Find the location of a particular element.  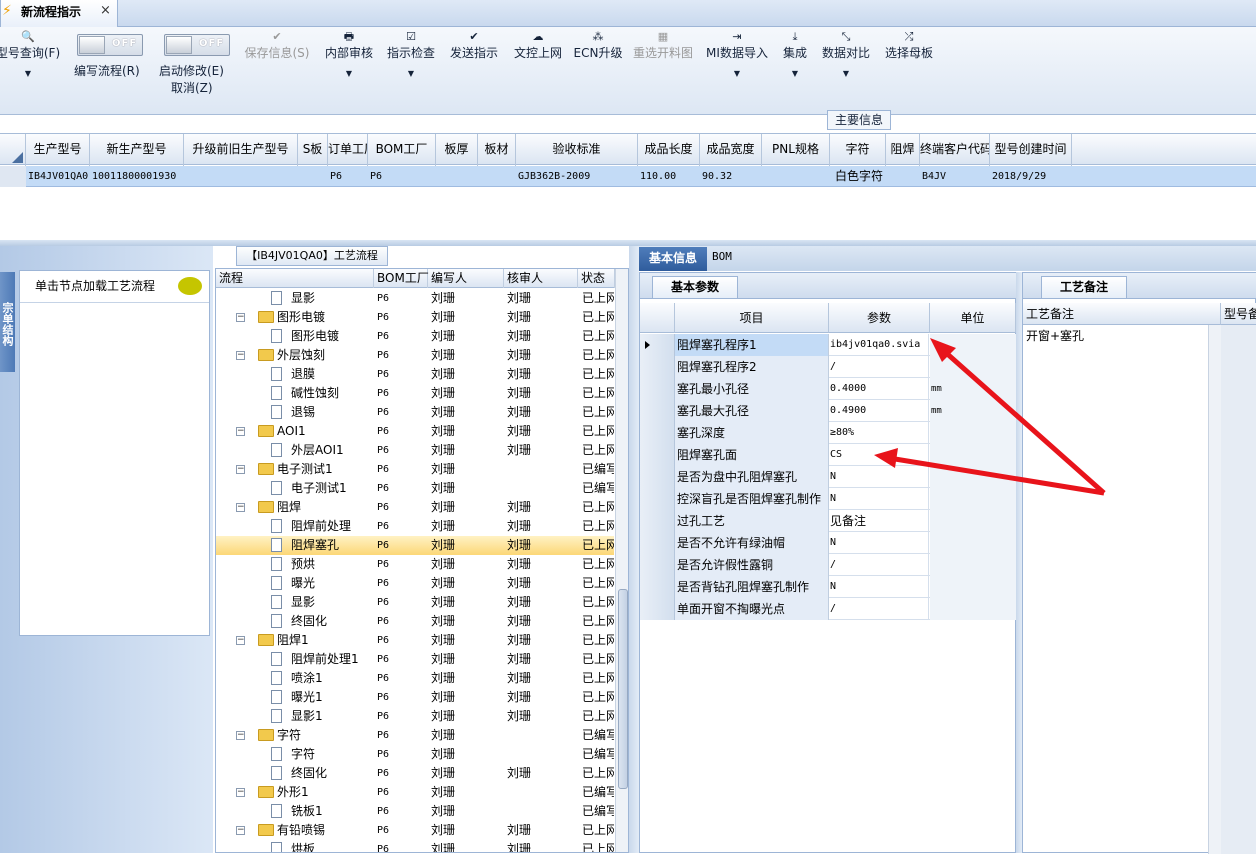

main-grid-cell: 110.00 is located at coordinates (670, 176).